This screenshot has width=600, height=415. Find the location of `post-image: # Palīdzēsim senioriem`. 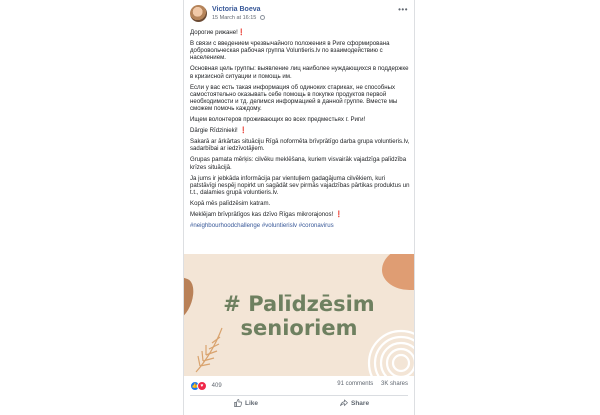

post-image: # Palīdzēsim senioriem is located at coordinates (299, 315).